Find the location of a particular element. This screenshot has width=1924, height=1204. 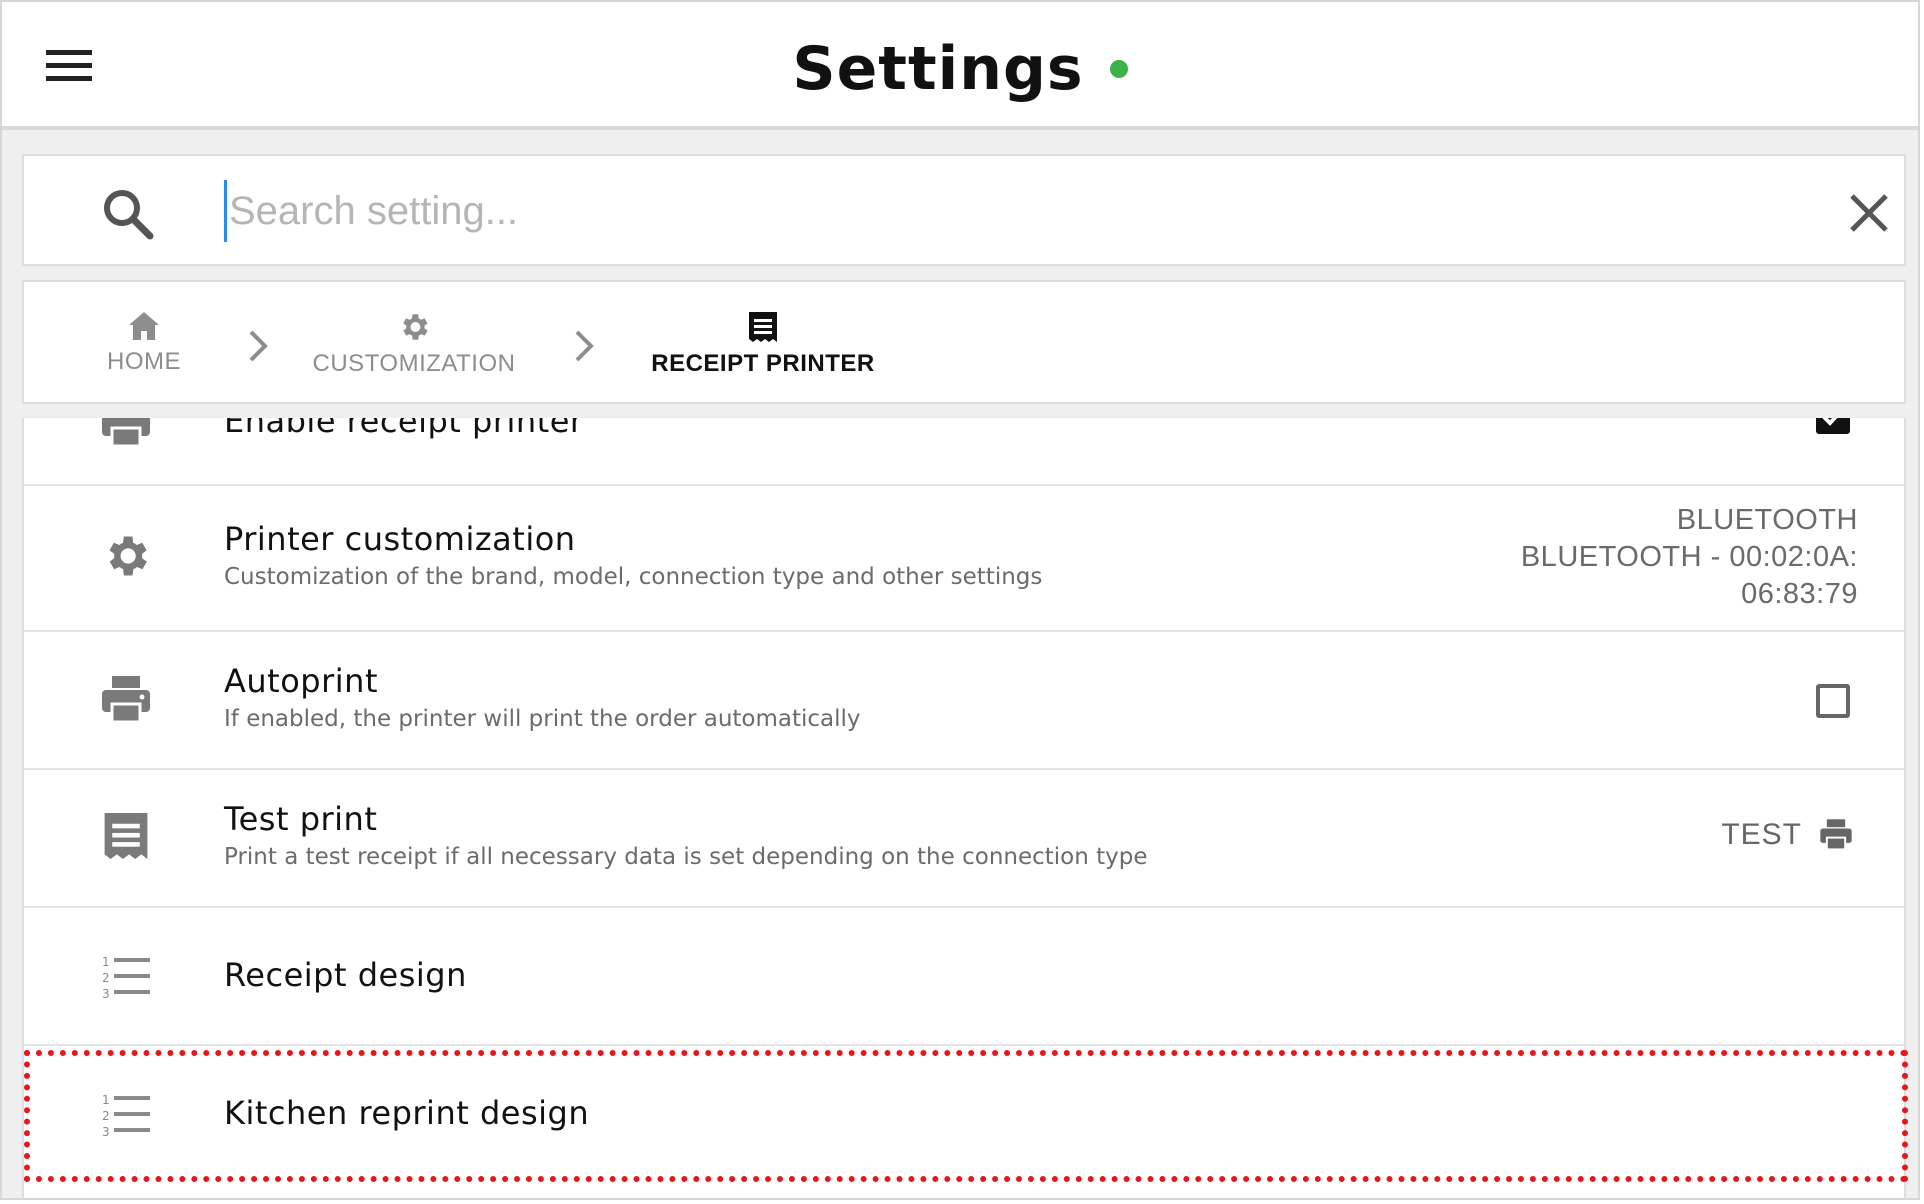

page-title-container: Settings is located at coordinates (960, 69).